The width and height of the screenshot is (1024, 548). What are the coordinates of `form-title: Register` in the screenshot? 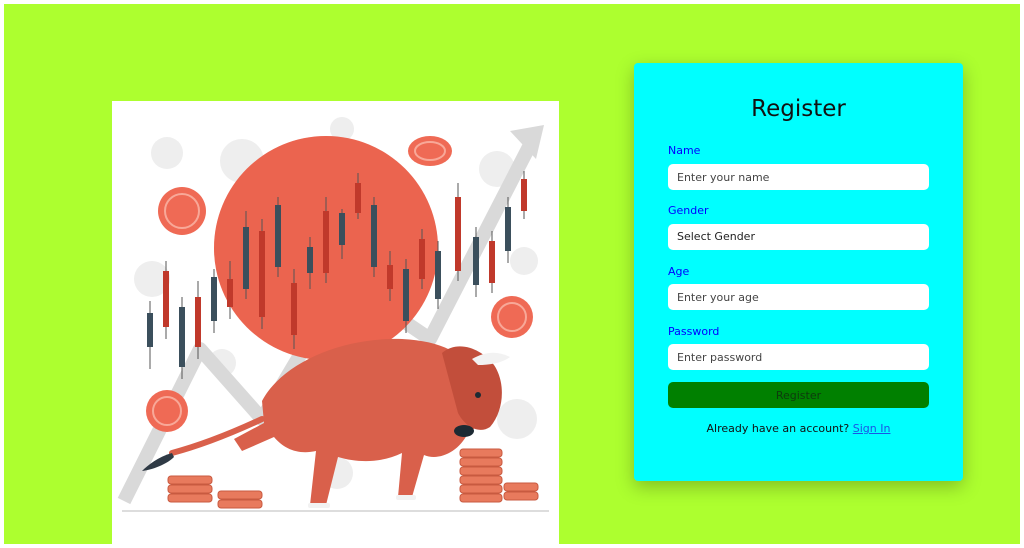 It's located at (798, 109).